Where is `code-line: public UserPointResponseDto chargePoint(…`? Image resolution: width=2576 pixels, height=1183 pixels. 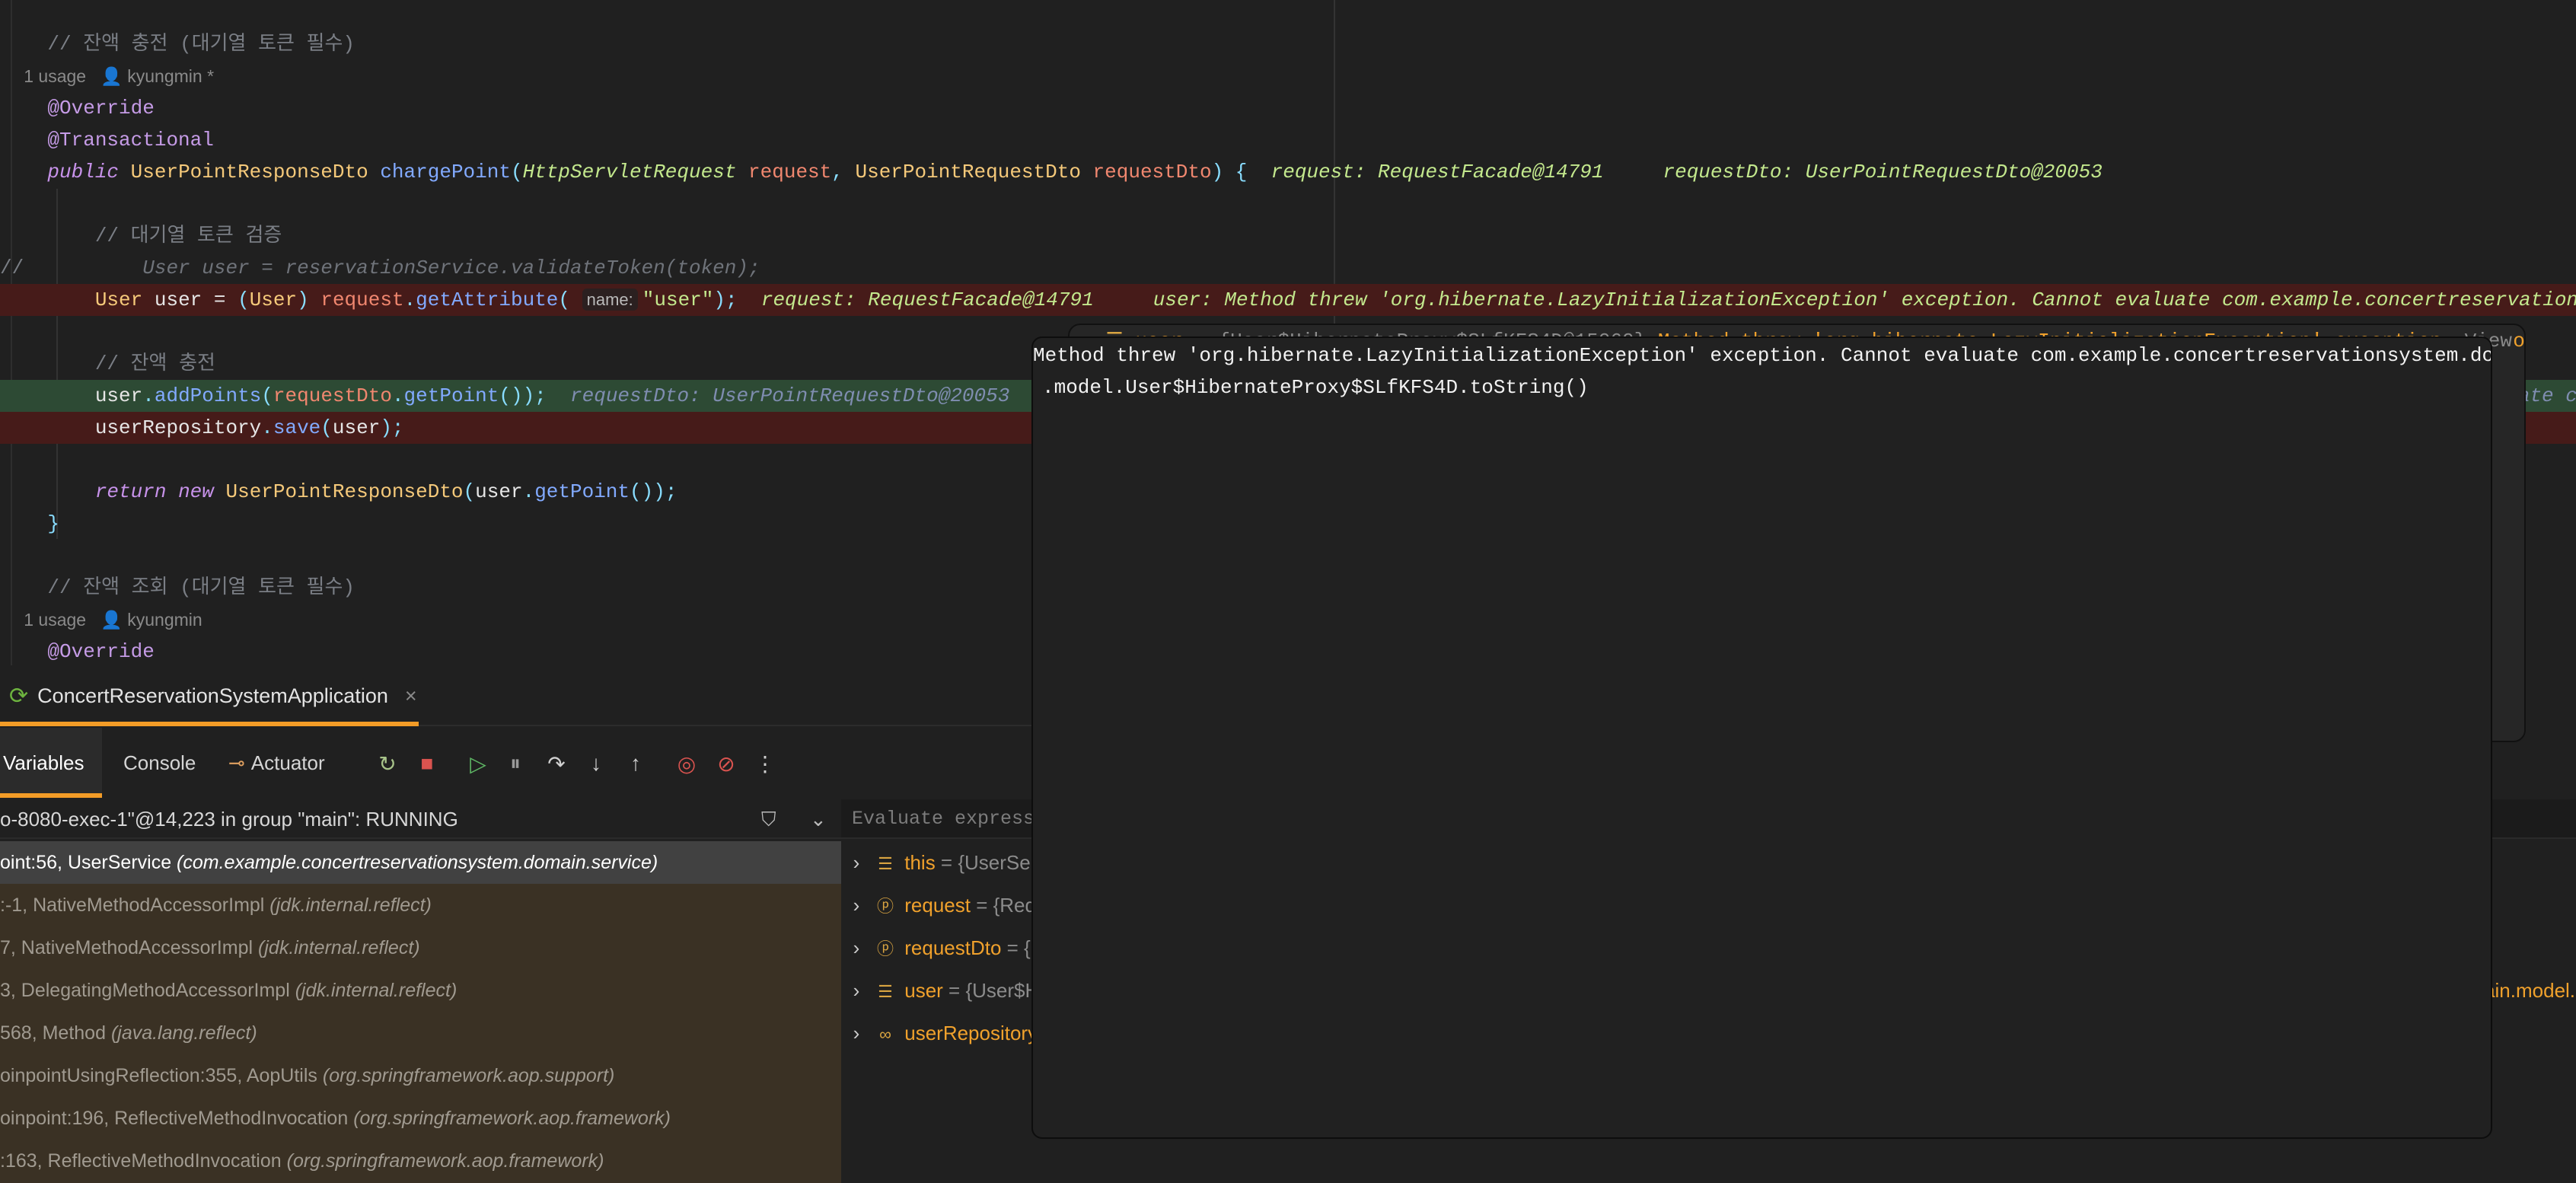 code-line: public UserPointResponseDto chargePoint(… is located at coordinates (1288, 172).